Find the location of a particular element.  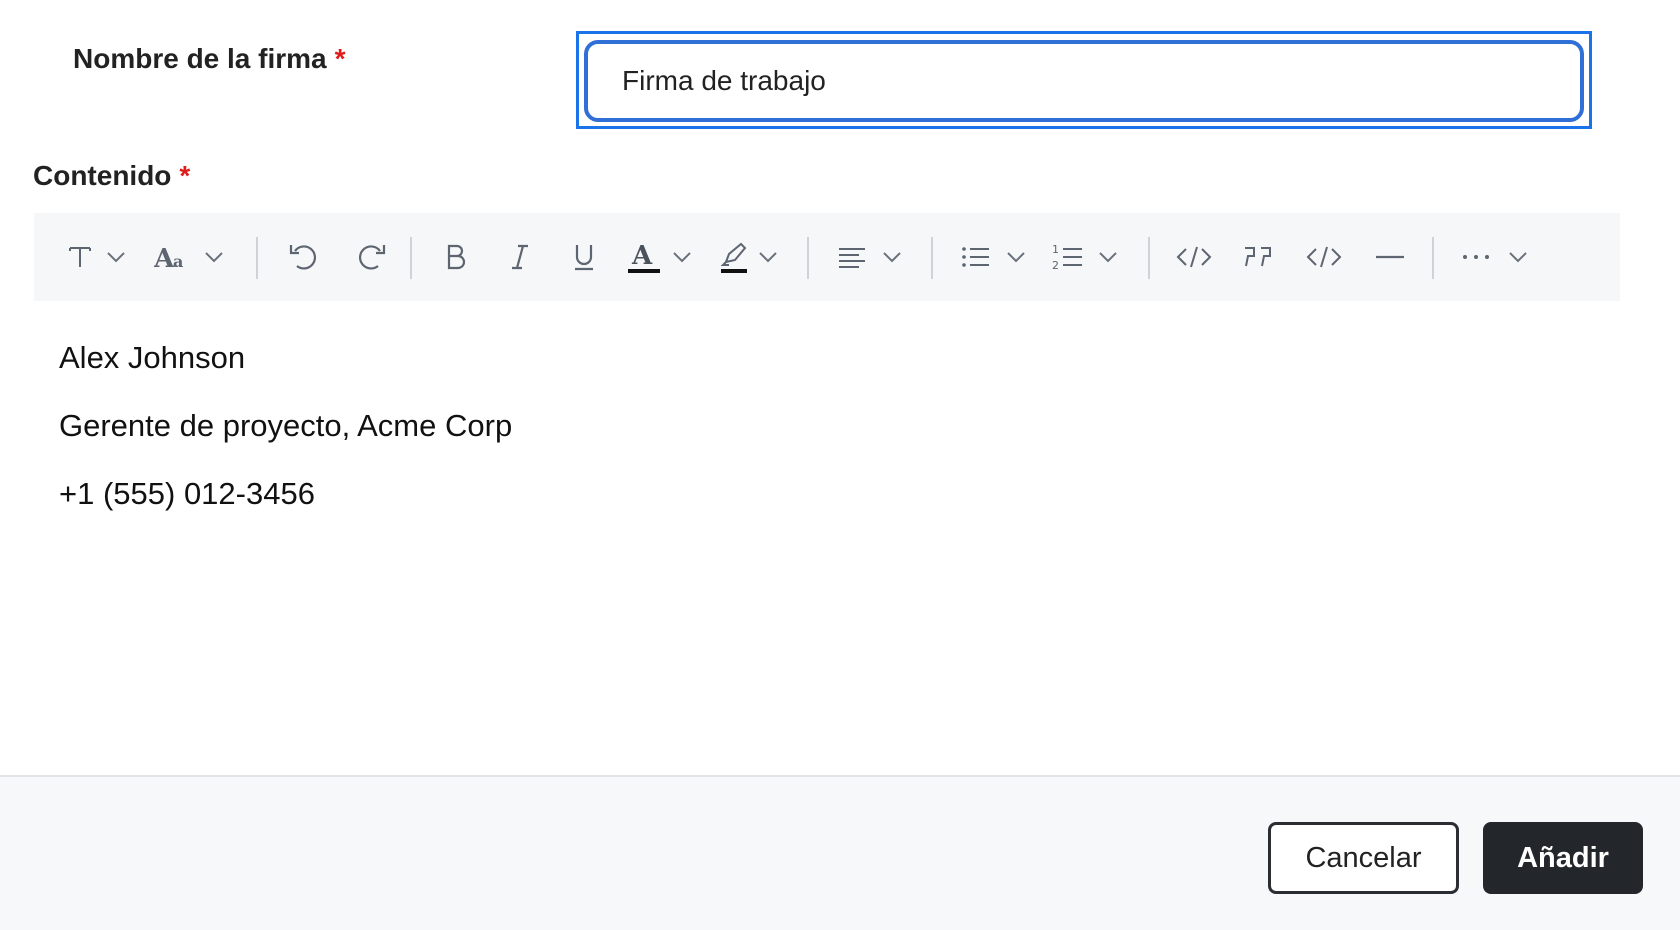

underline-icon is located at coordinates (584, 257).